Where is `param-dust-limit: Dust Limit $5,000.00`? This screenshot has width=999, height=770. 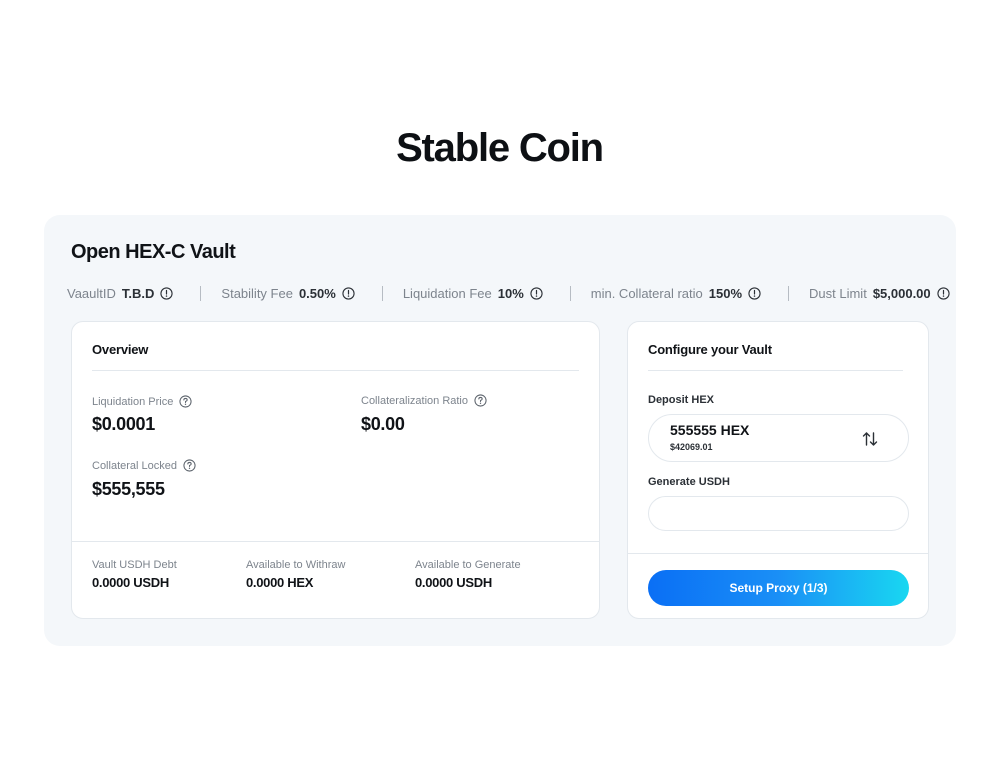
param-dust-limit: Dust Limit $5,000.00 is located at coordinates (879, 293).